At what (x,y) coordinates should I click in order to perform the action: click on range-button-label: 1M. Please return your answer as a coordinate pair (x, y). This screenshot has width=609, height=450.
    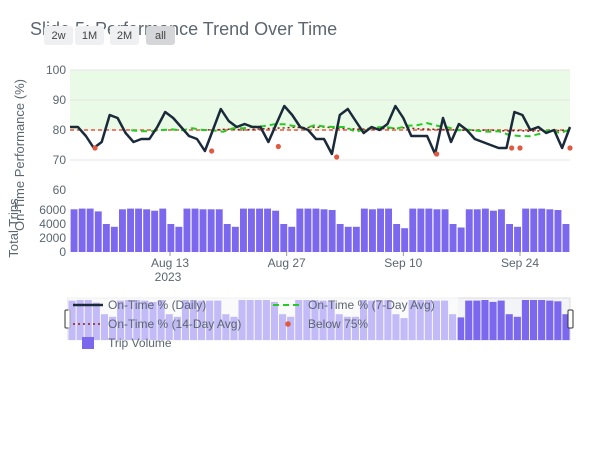
    Looking at the image, I should click on (89, 36).